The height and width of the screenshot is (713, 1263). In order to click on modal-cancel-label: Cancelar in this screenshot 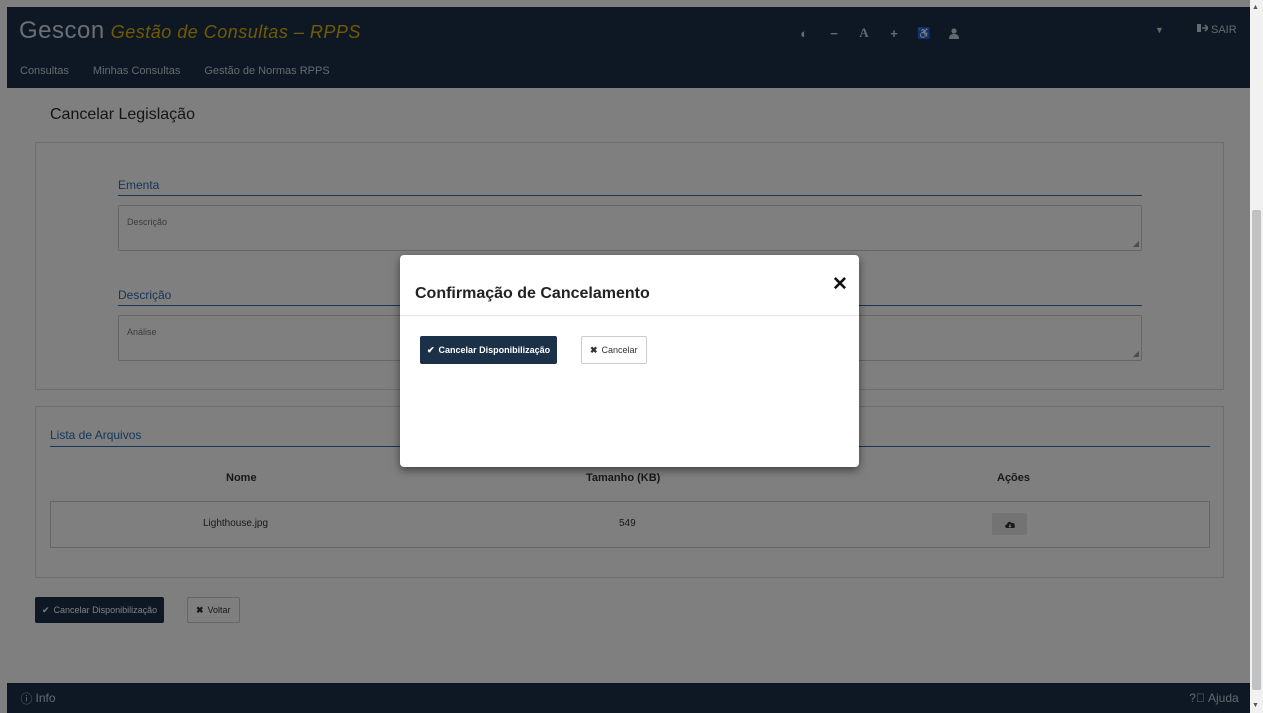, I will do `click(619, 350)`.